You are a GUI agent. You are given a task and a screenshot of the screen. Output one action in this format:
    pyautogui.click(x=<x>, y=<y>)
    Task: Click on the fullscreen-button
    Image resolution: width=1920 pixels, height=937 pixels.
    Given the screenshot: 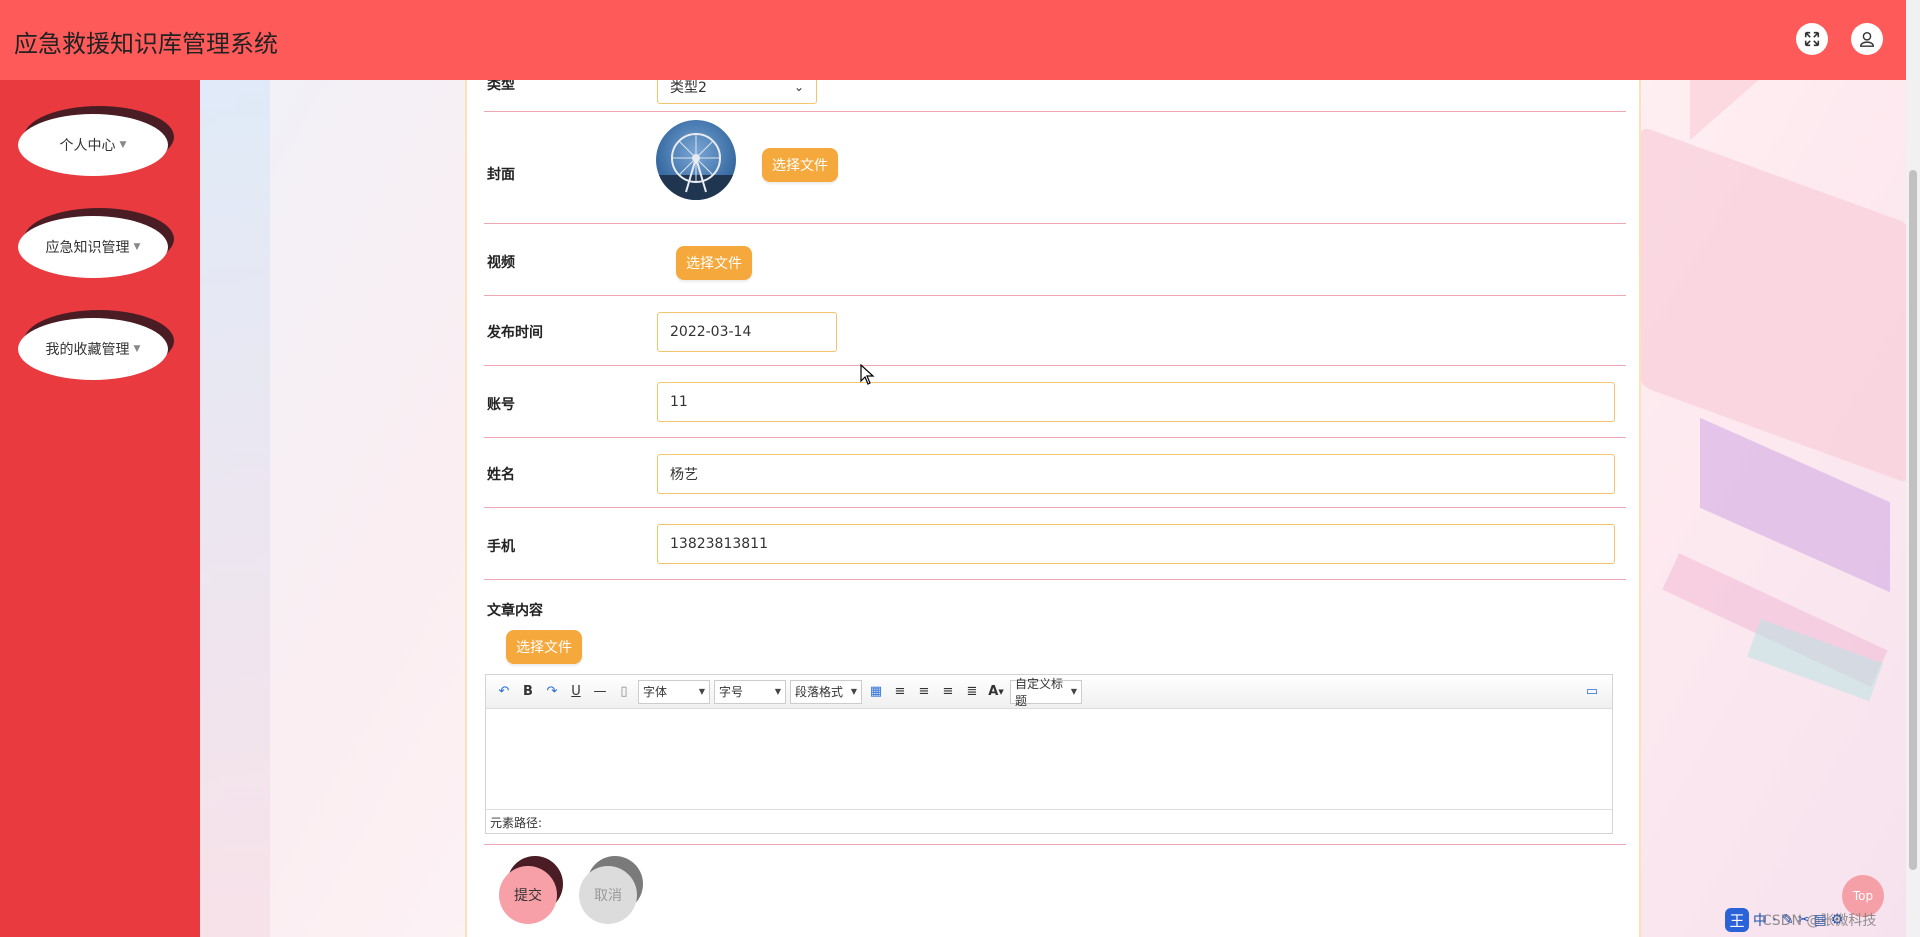 What is the action you would take?
    pyautogui.click(x=1812, y=39)
    